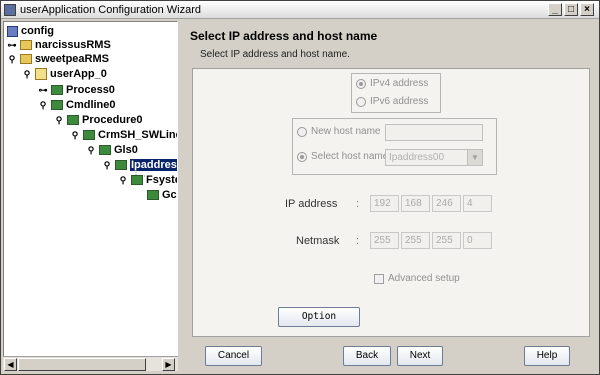  I want to click on maximize-button: □, so click(571, 9).